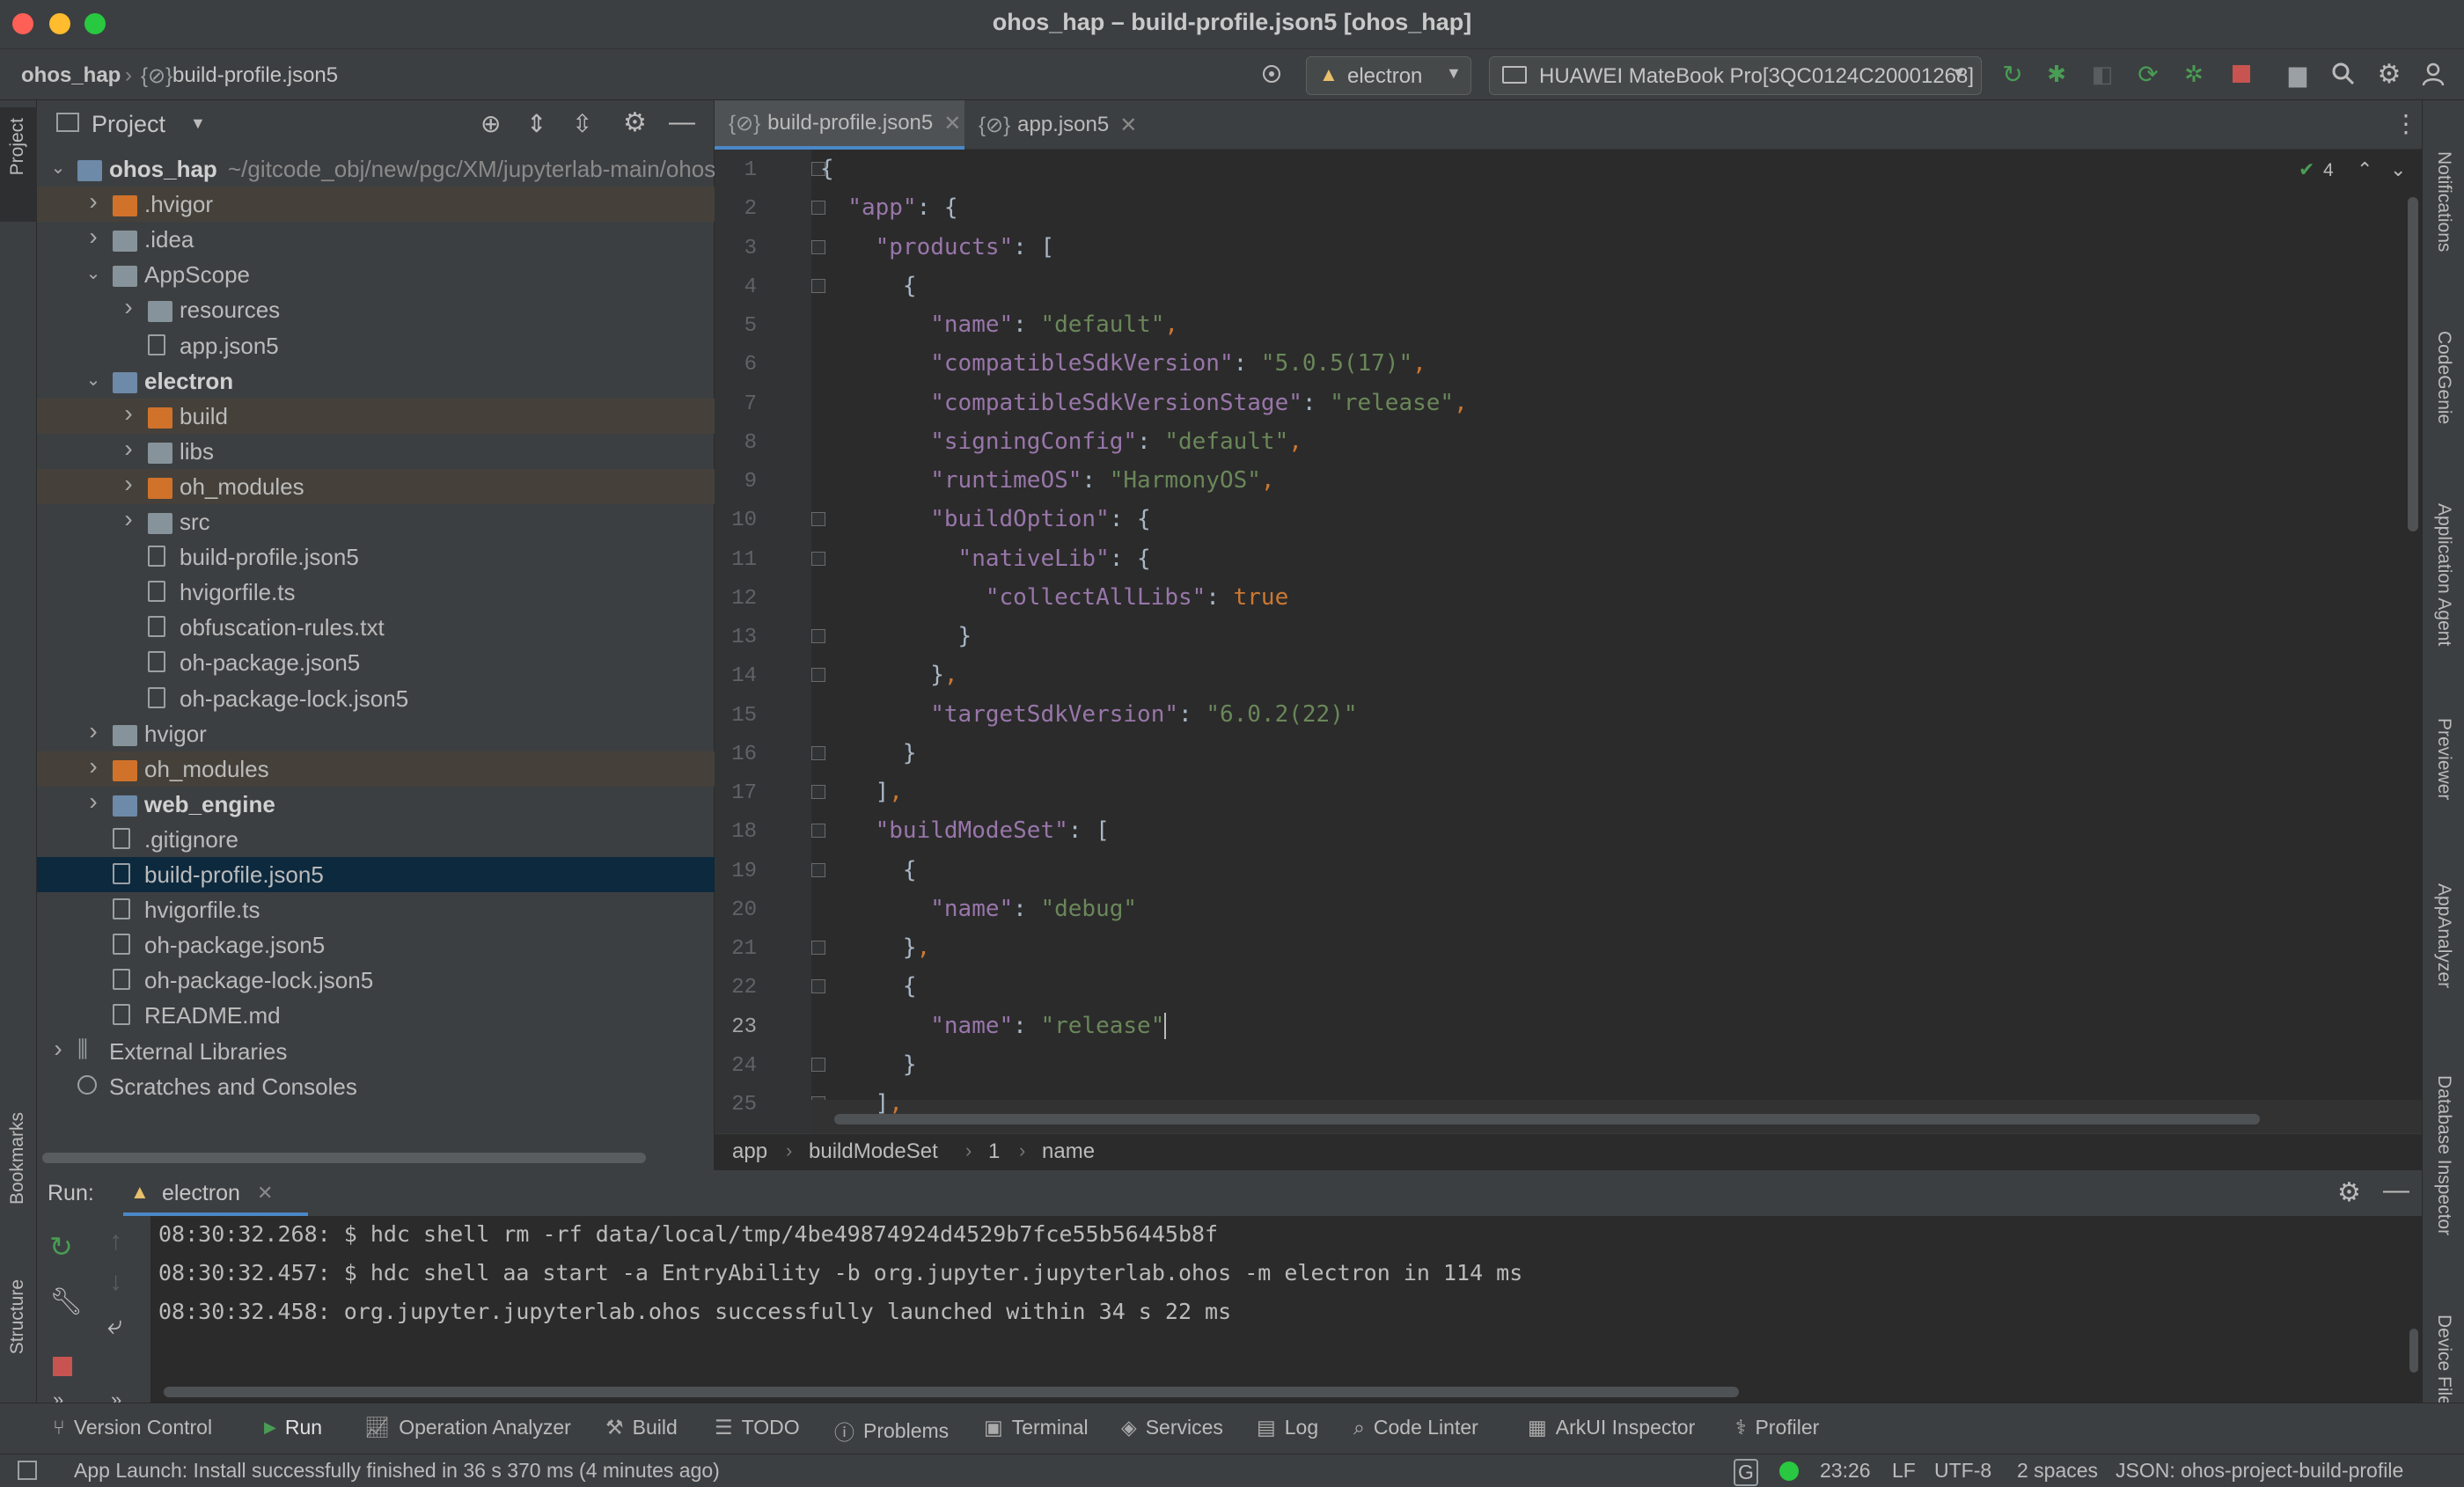 The height and width of the screenshot is (1487, 2464). What do you see at coordinates (133, 1427) in the screenshot?
I see `tool-tab-version-control: ⑂ Version Control` at bounding box center [133, 1427].